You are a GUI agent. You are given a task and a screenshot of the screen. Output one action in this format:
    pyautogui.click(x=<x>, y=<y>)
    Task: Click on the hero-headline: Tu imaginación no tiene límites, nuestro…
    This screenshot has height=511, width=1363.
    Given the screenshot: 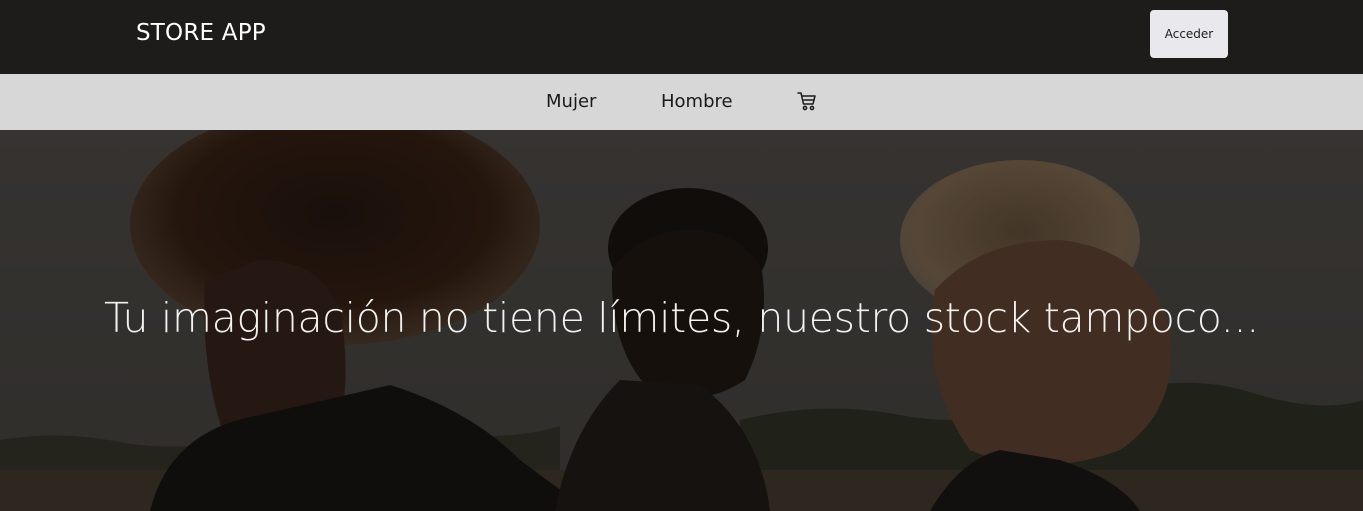 What is the action you would take?
    pyautogui.click(x=681, y=318)
    